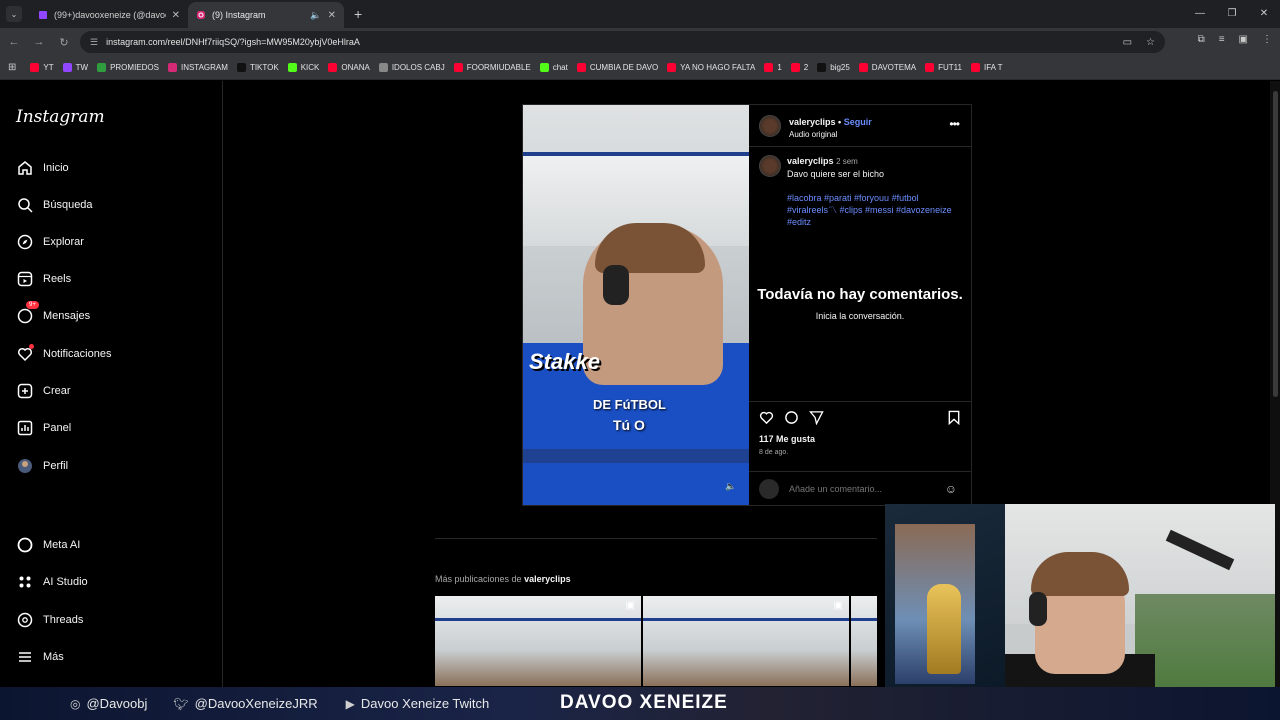 The image size is (1280, 720). Describe the element at coordinates (52, 582) in the screenshot. I see `sidebar-item-ai-studio: AI Studio` at that location.